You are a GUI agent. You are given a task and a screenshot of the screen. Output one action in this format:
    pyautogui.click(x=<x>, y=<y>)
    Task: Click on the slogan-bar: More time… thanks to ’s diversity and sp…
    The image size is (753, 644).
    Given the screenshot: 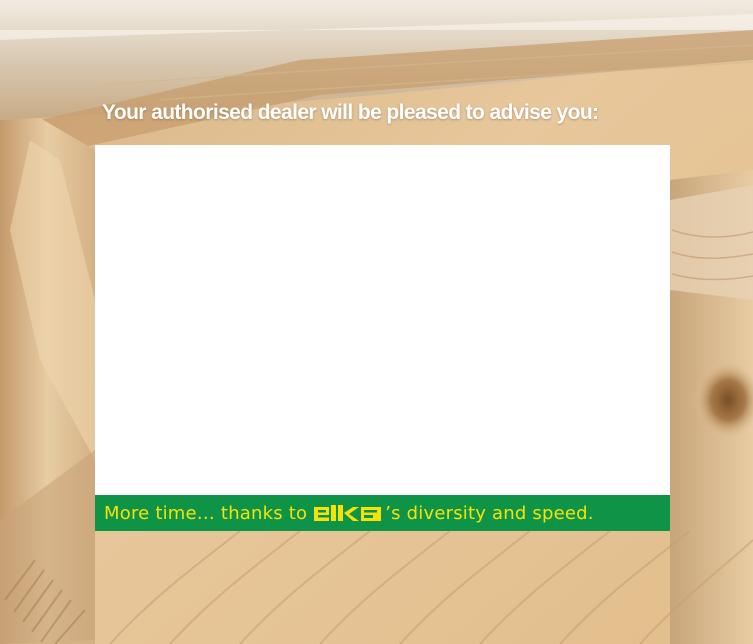 What is the action you would take?
    pyautogui.click(x=382, y=513)
    